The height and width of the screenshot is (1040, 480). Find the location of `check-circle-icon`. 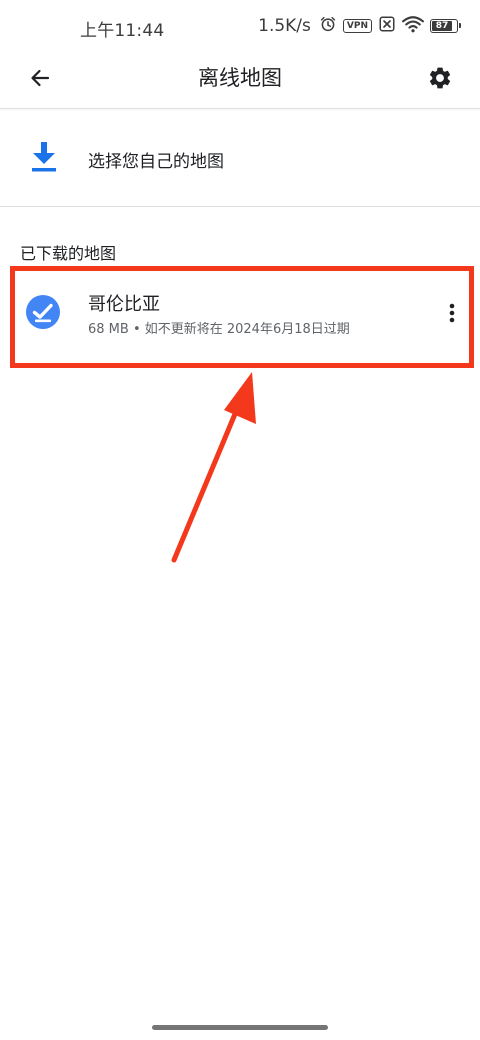

check-circle-icon is located at coordinates (43, 312).